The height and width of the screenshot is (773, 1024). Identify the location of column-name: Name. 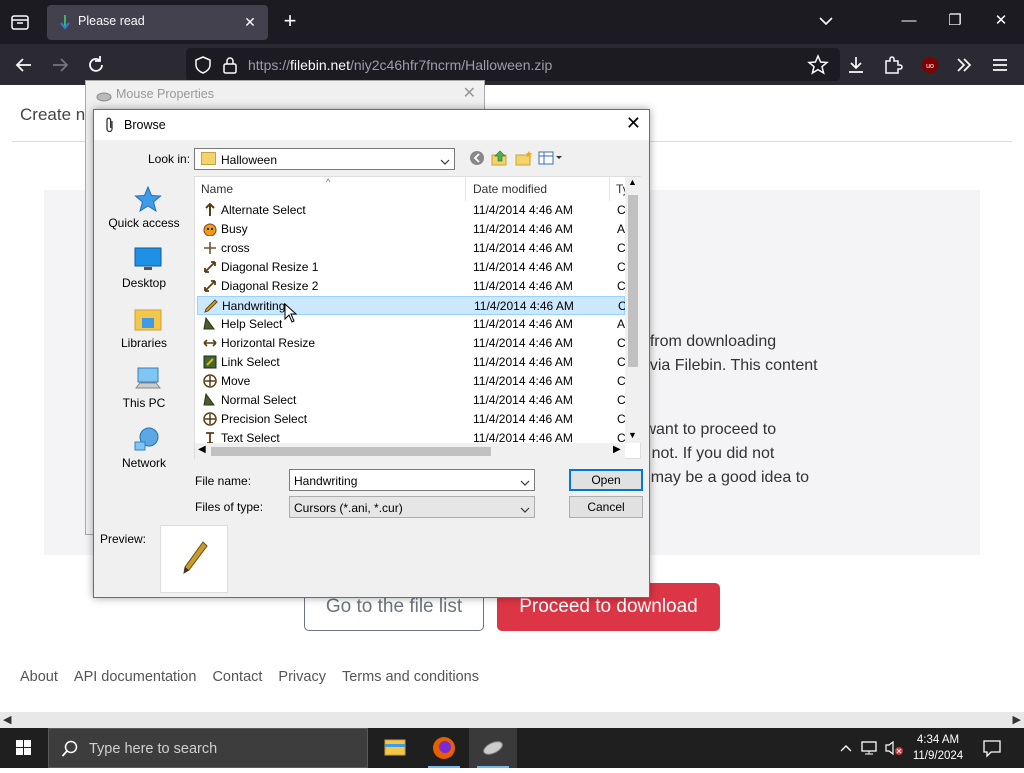
(217, 189).